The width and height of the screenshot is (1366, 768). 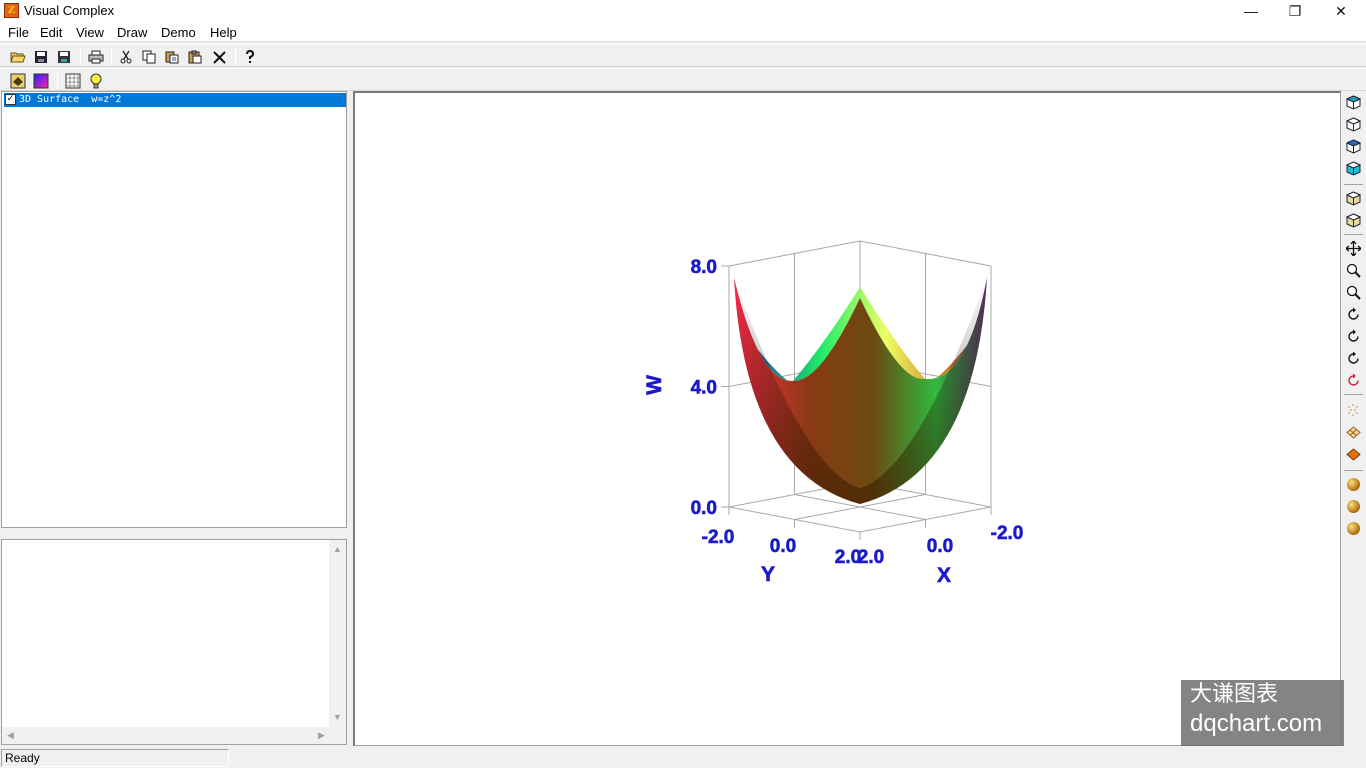 I want to click on save-icon, so click(x=41, y=57).